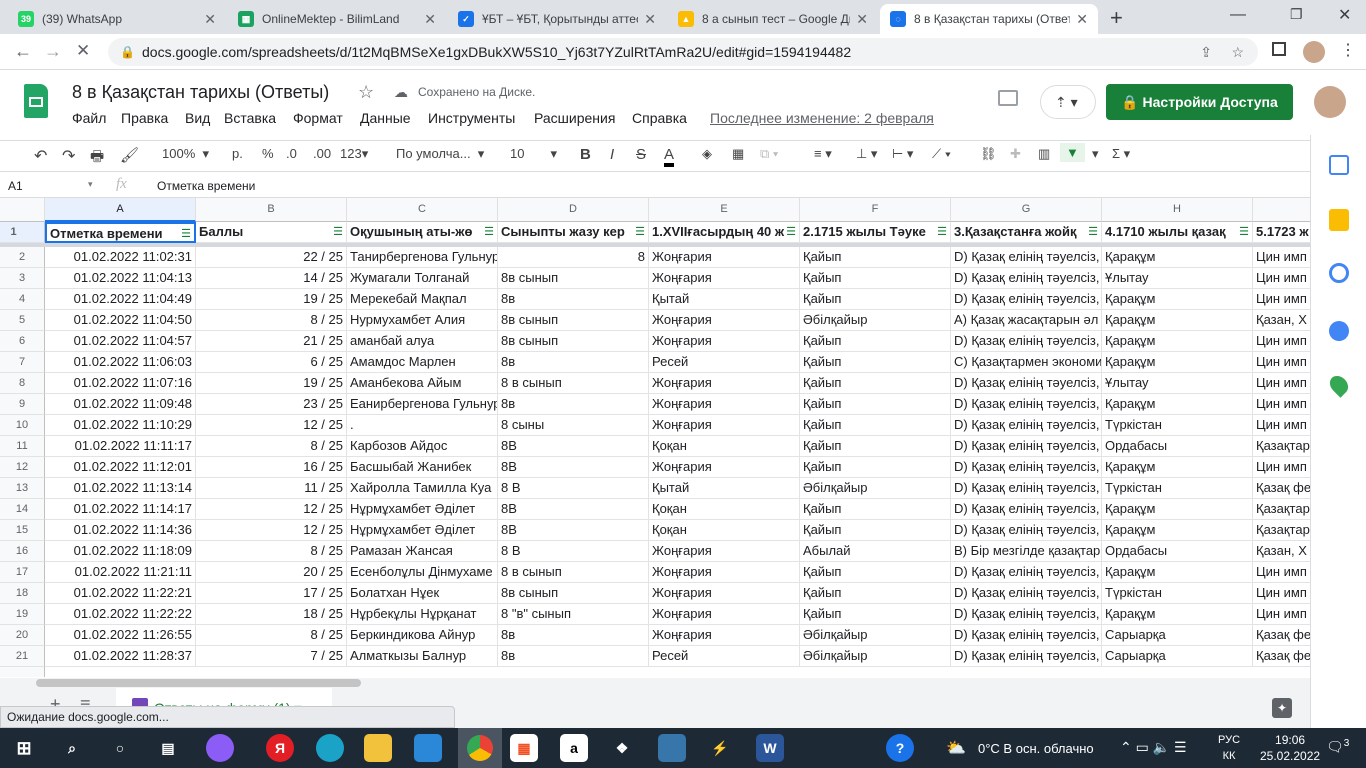  What do you see at coordinates (120, 404) in the screenshot?
I see `table-cell: 01.02.2022 11:09:48` at bounding box center [120, 404].